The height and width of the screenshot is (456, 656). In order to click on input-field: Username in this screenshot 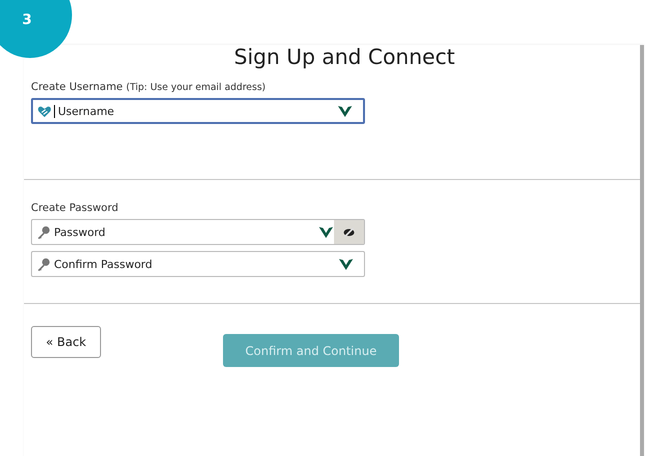, I will do `click(198, 111)`.